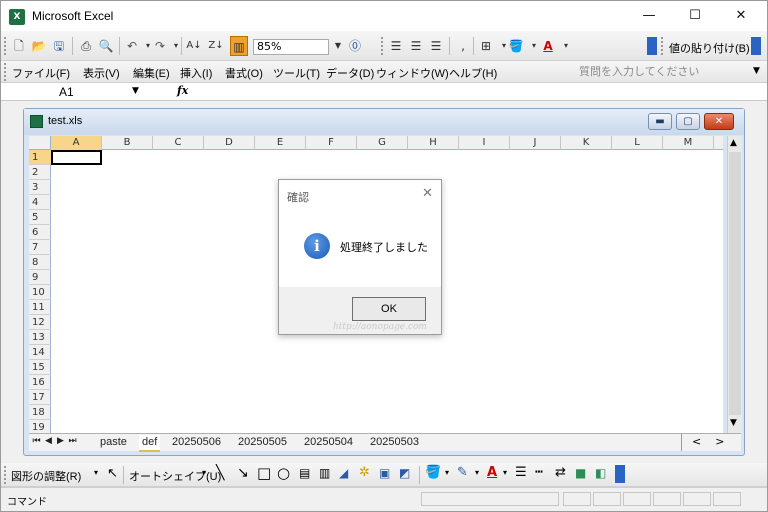  Describe the element at coordinates (19, 46) in the screenshot. I see `new-file-icon: 🗋` at that location.